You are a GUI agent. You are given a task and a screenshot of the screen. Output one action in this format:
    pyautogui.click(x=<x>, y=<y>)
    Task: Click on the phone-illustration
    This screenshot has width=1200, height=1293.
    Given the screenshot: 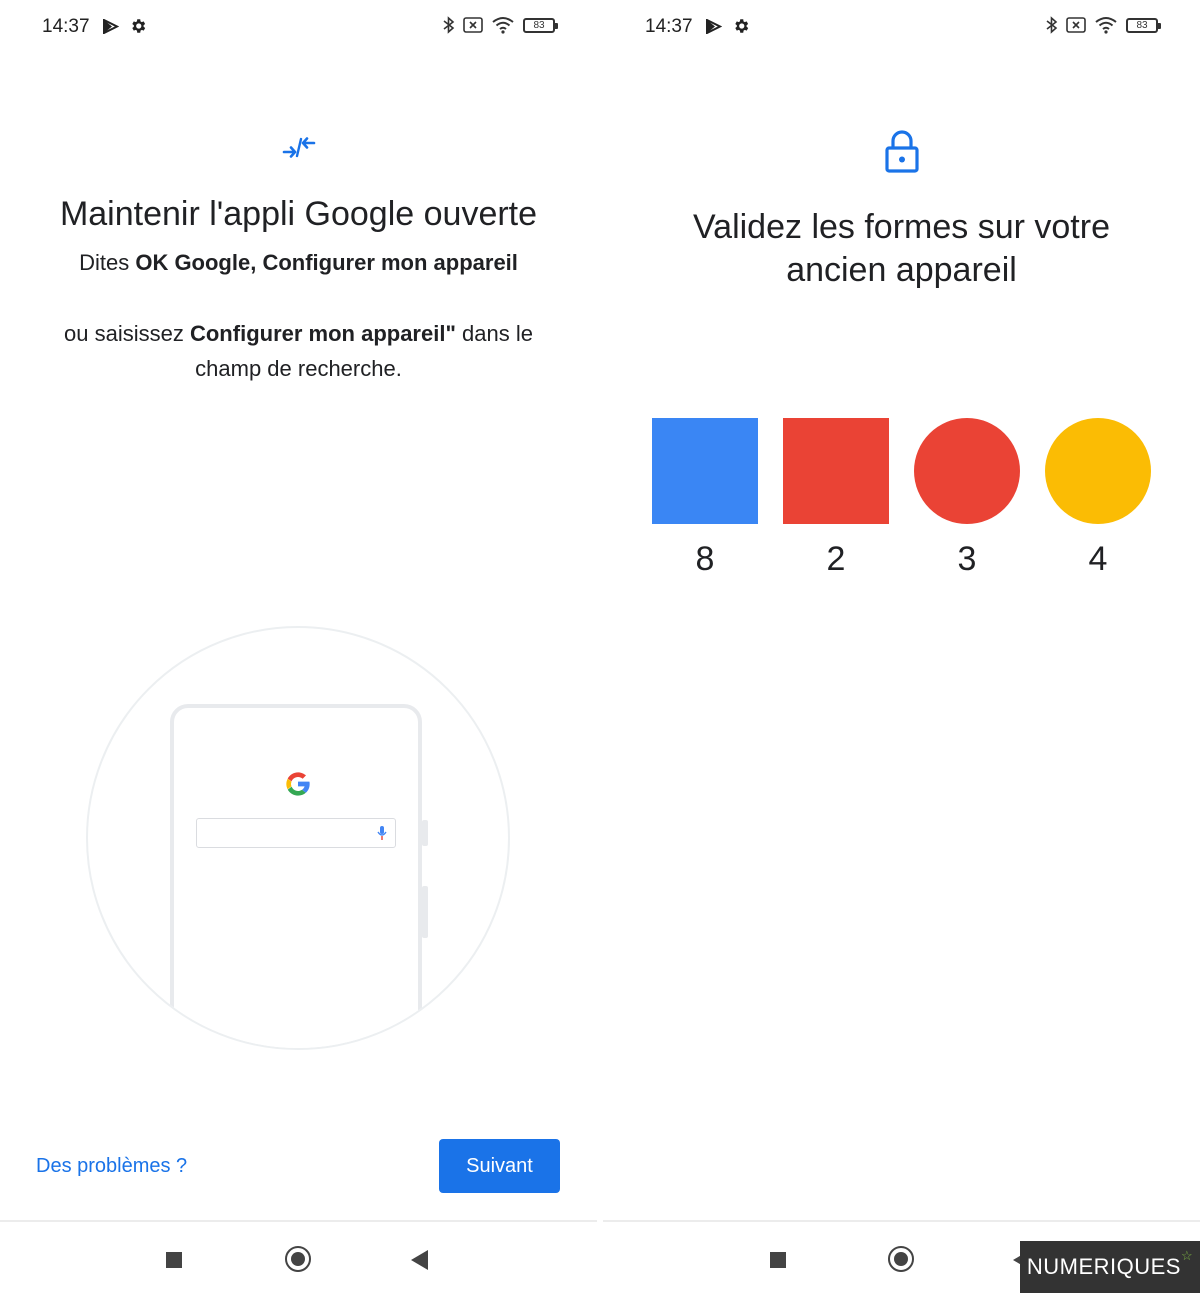 What is the action you would take?
    pyautogui.click(x=298, y=838)
    